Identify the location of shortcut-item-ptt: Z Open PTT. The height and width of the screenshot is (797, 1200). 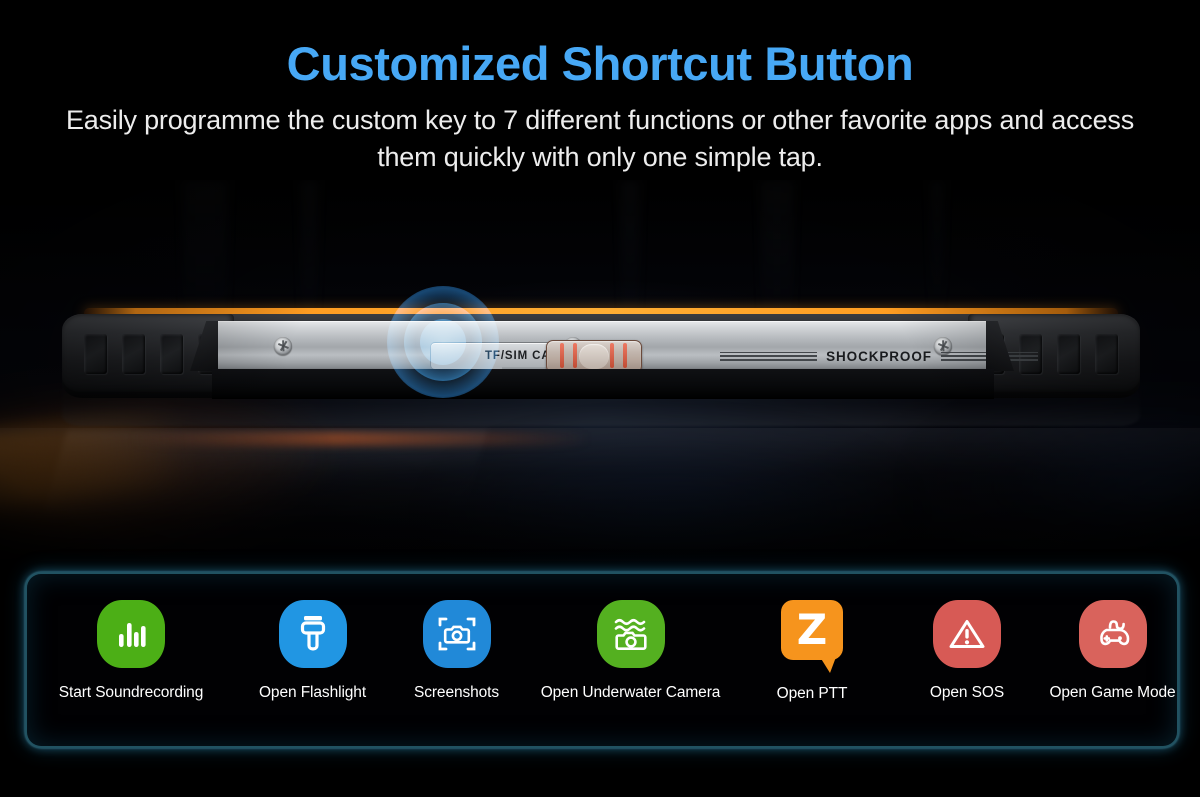
(812, 651).